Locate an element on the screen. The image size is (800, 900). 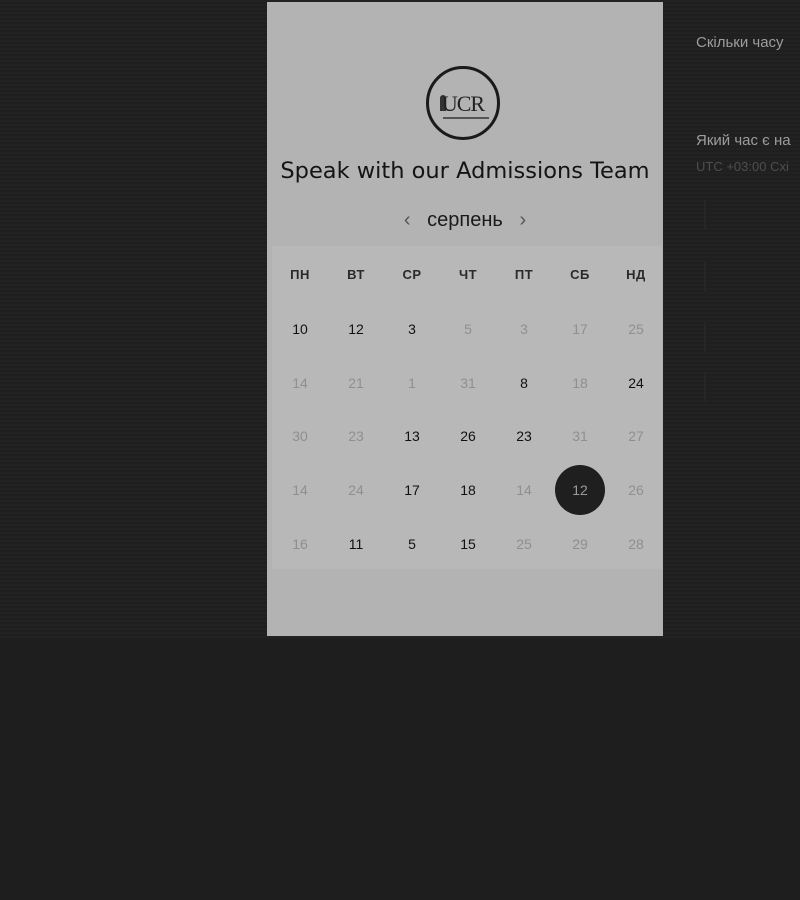
calendar-day: 12 is located at coordinates (356, 329).